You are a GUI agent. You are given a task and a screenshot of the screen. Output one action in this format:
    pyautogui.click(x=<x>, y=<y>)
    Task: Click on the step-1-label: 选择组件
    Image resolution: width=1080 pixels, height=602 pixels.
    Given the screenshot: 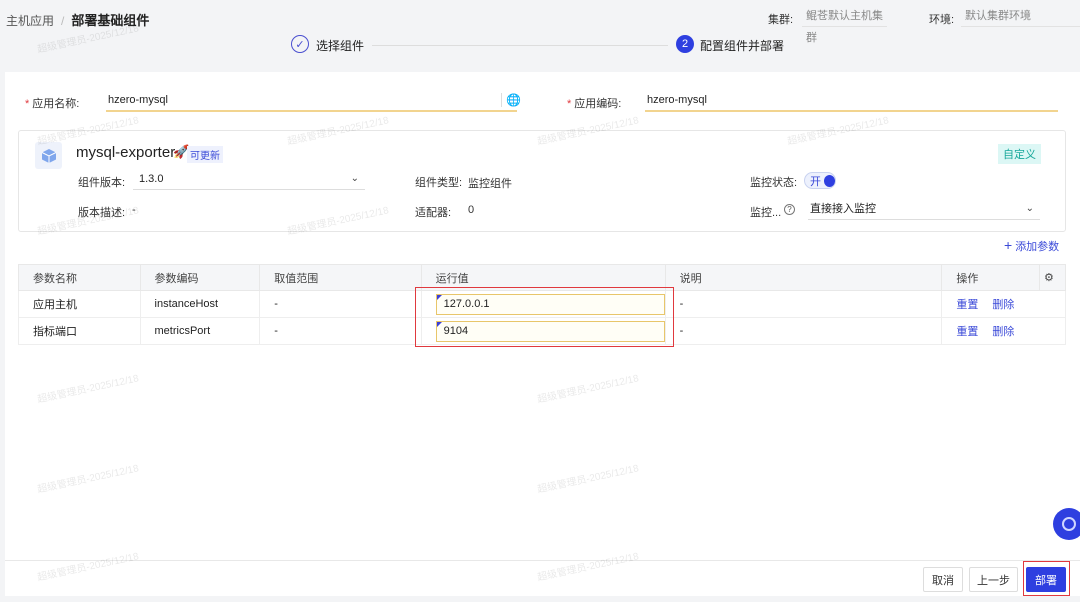 What is the action you would take?
    pyautogui.click(x=340, y=46)
    